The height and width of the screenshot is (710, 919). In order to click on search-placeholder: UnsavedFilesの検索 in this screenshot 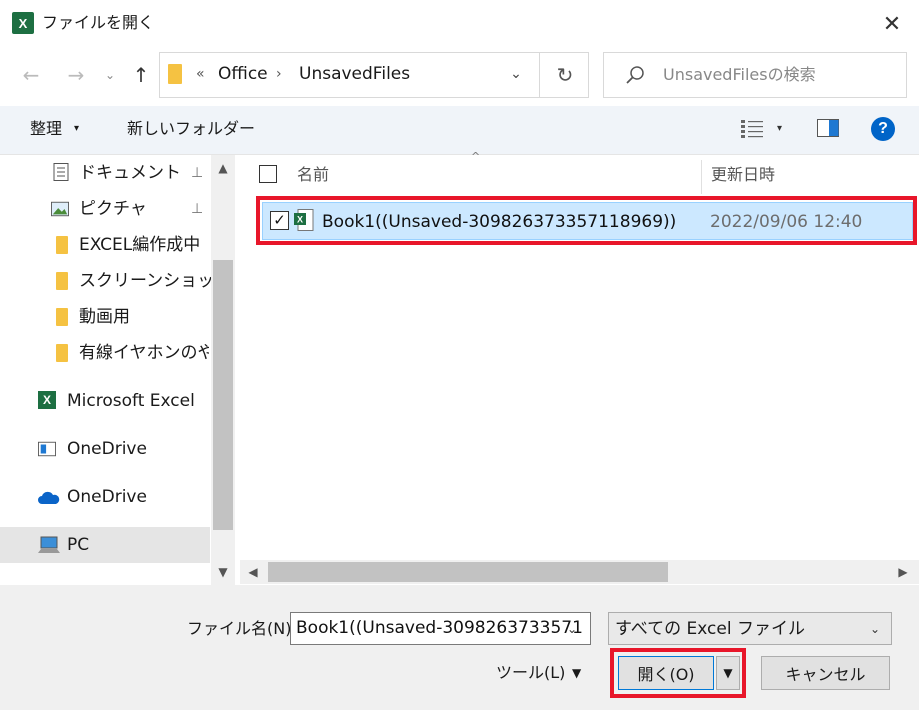, I will do `click(739, 74)`.